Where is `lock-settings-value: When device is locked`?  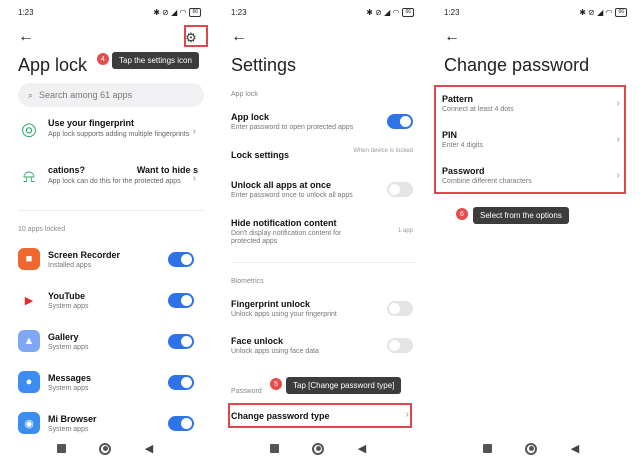
lock-settings-value: When device is locked is located at coordinates (383, 151).